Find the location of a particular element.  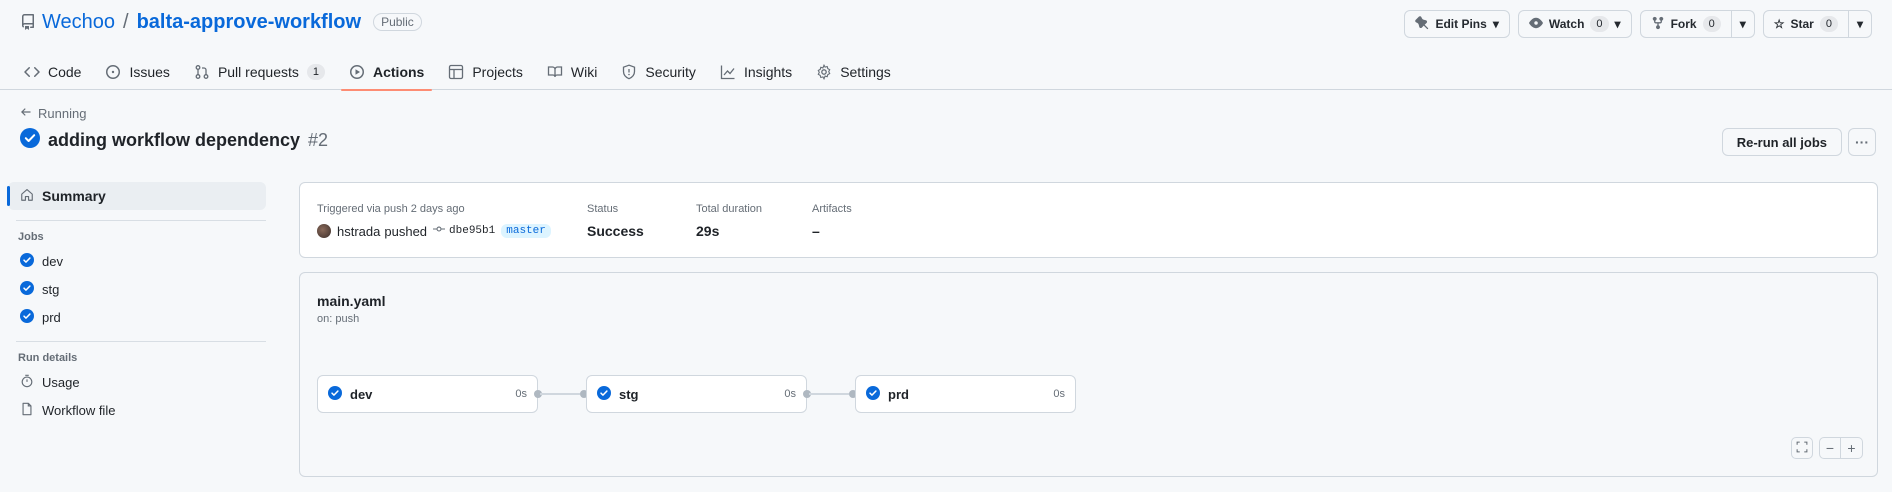

run-name: adding workflow dependency is located at coordinates (174, 140).